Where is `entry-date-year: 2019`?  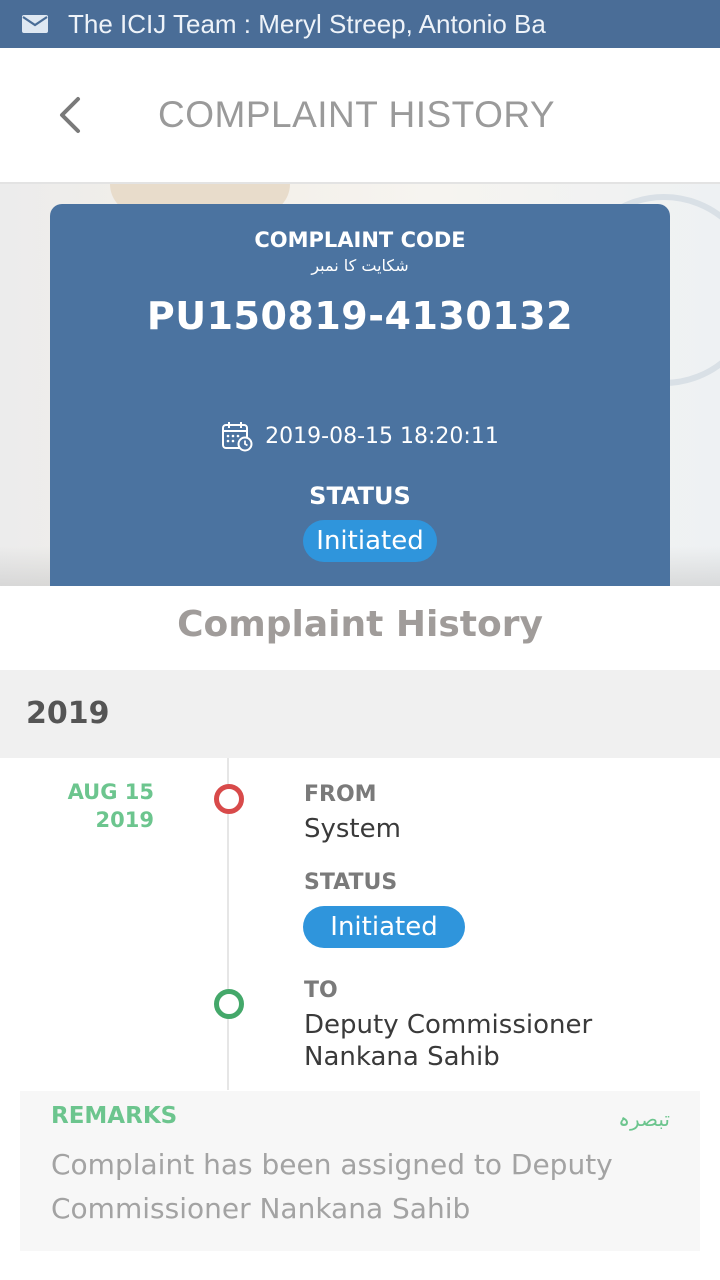 entry-date-year: 2019 is located at coordinates (124, 820).